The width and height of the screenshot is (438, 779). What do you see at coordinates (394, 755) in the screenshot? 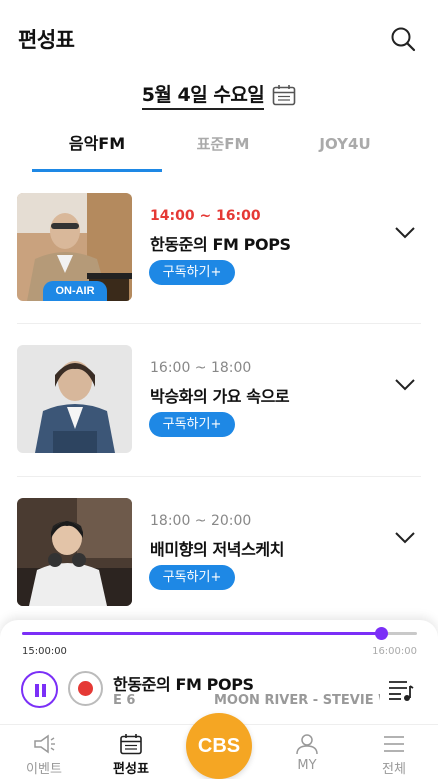
I see `nav-item-all: 전체` at bounding box center [394, 755].